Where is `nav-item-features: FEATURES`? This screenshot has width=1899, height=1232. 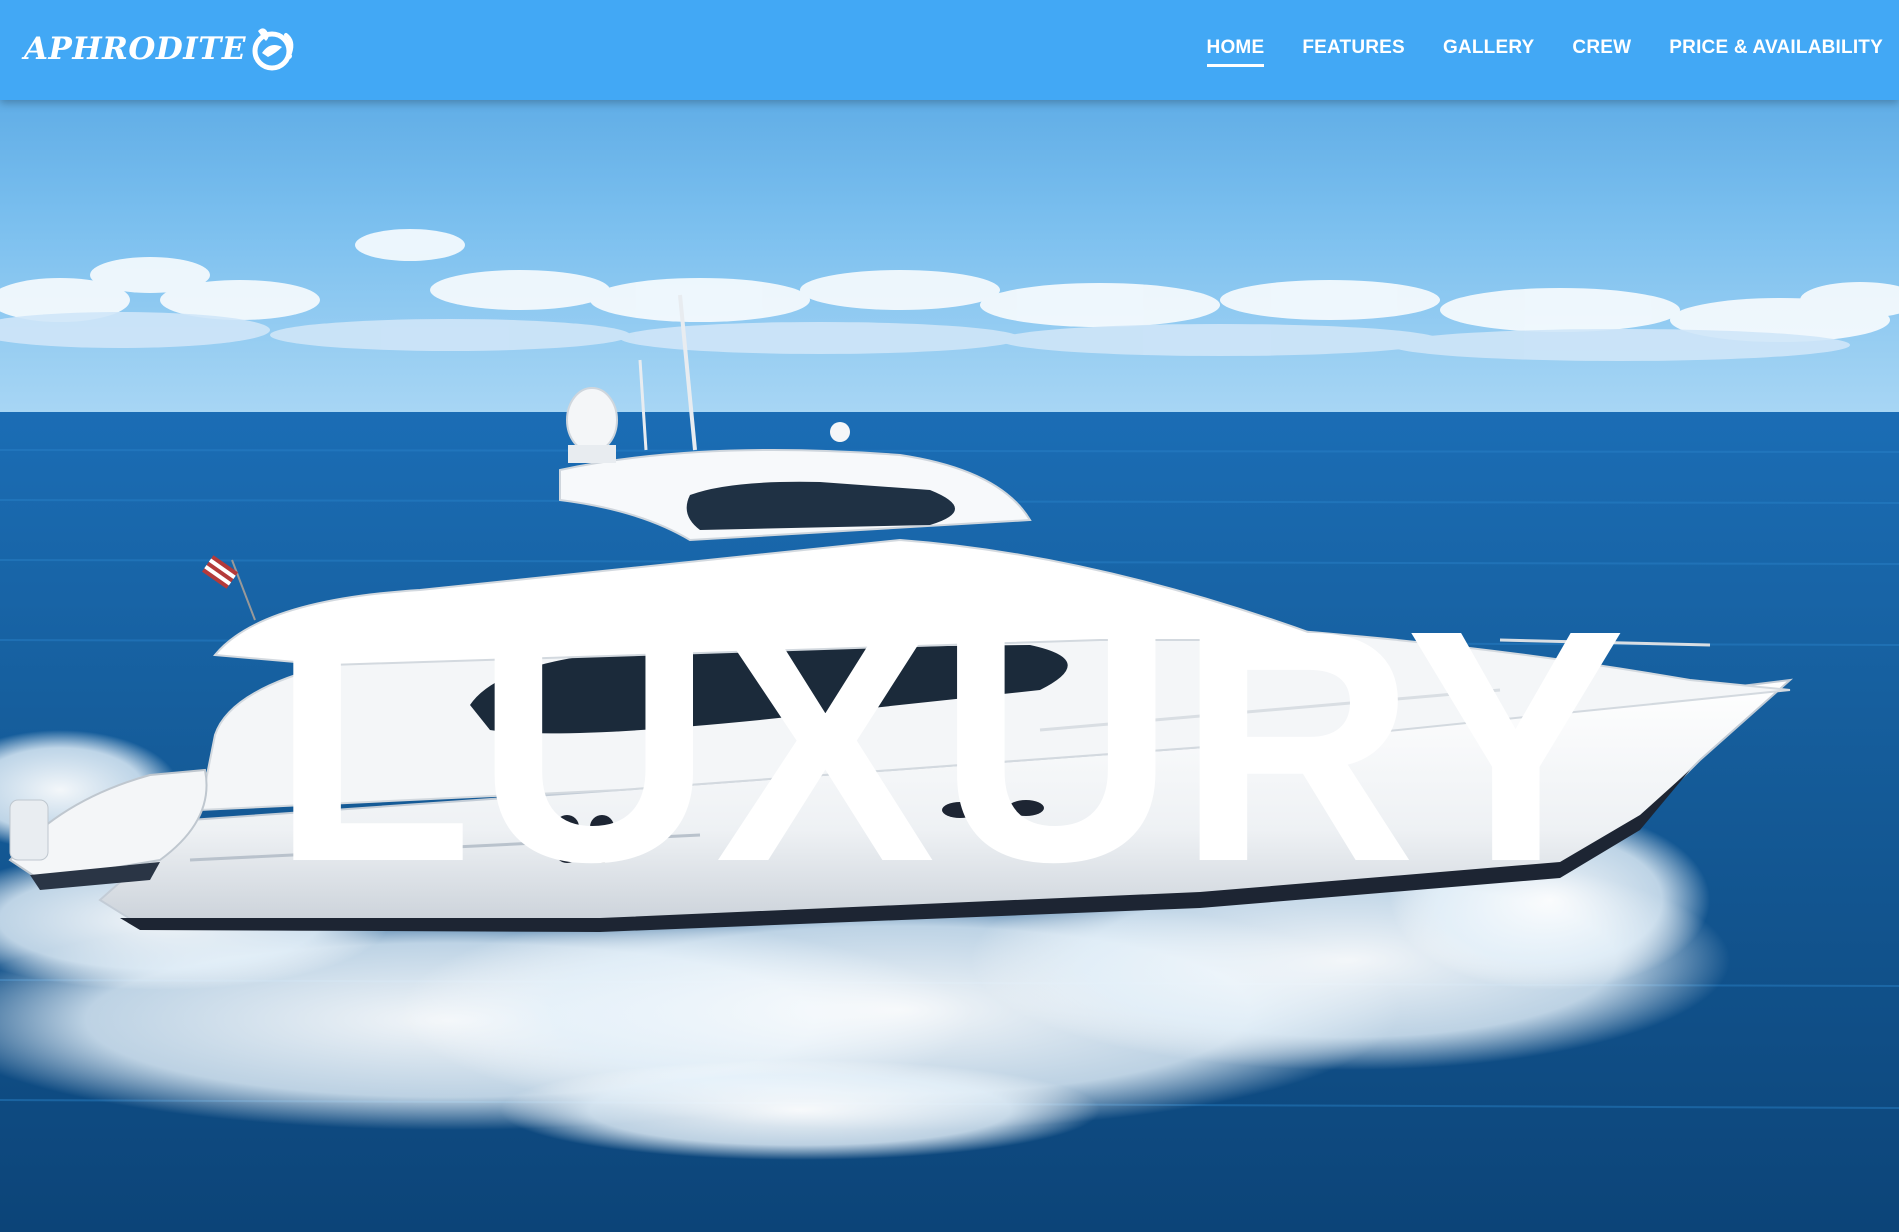
nav-item-features: FEATURES is located at coordinates (1353, 50).